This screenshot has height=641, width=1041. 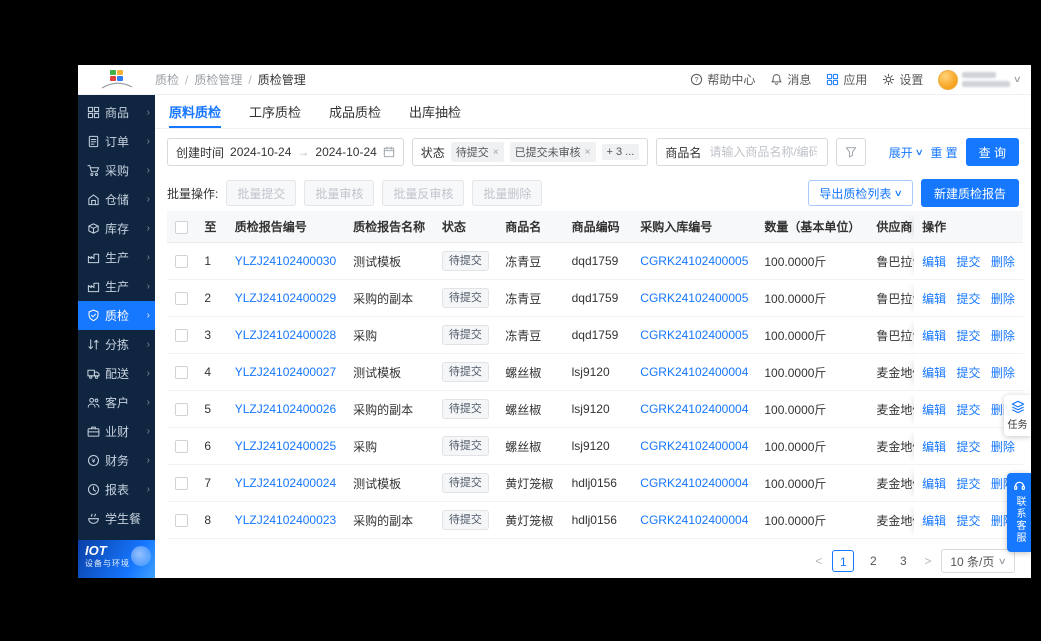 I want to click on batch-delete-button: 批量删除, so click(x=507, y=193).